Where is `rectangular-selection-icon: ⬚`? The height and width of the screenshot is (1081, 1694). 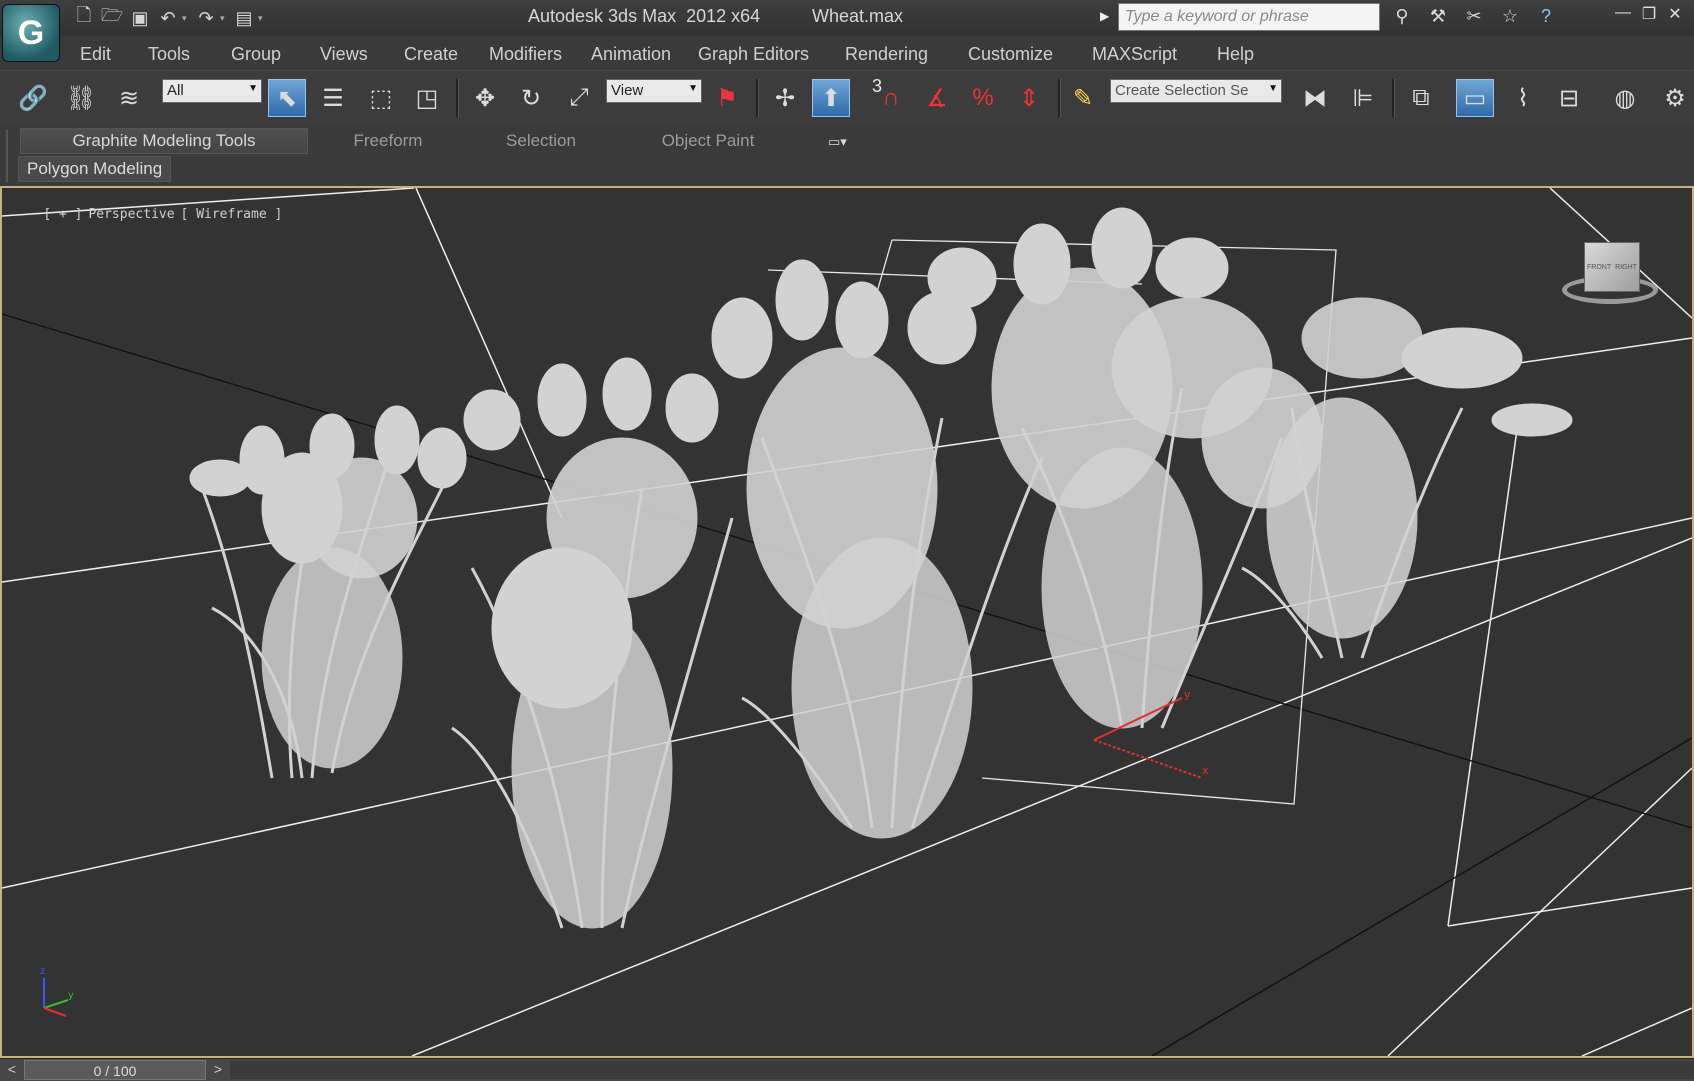 rectangular-selection-icon: ⬚ is located at coordinates (381, 98).